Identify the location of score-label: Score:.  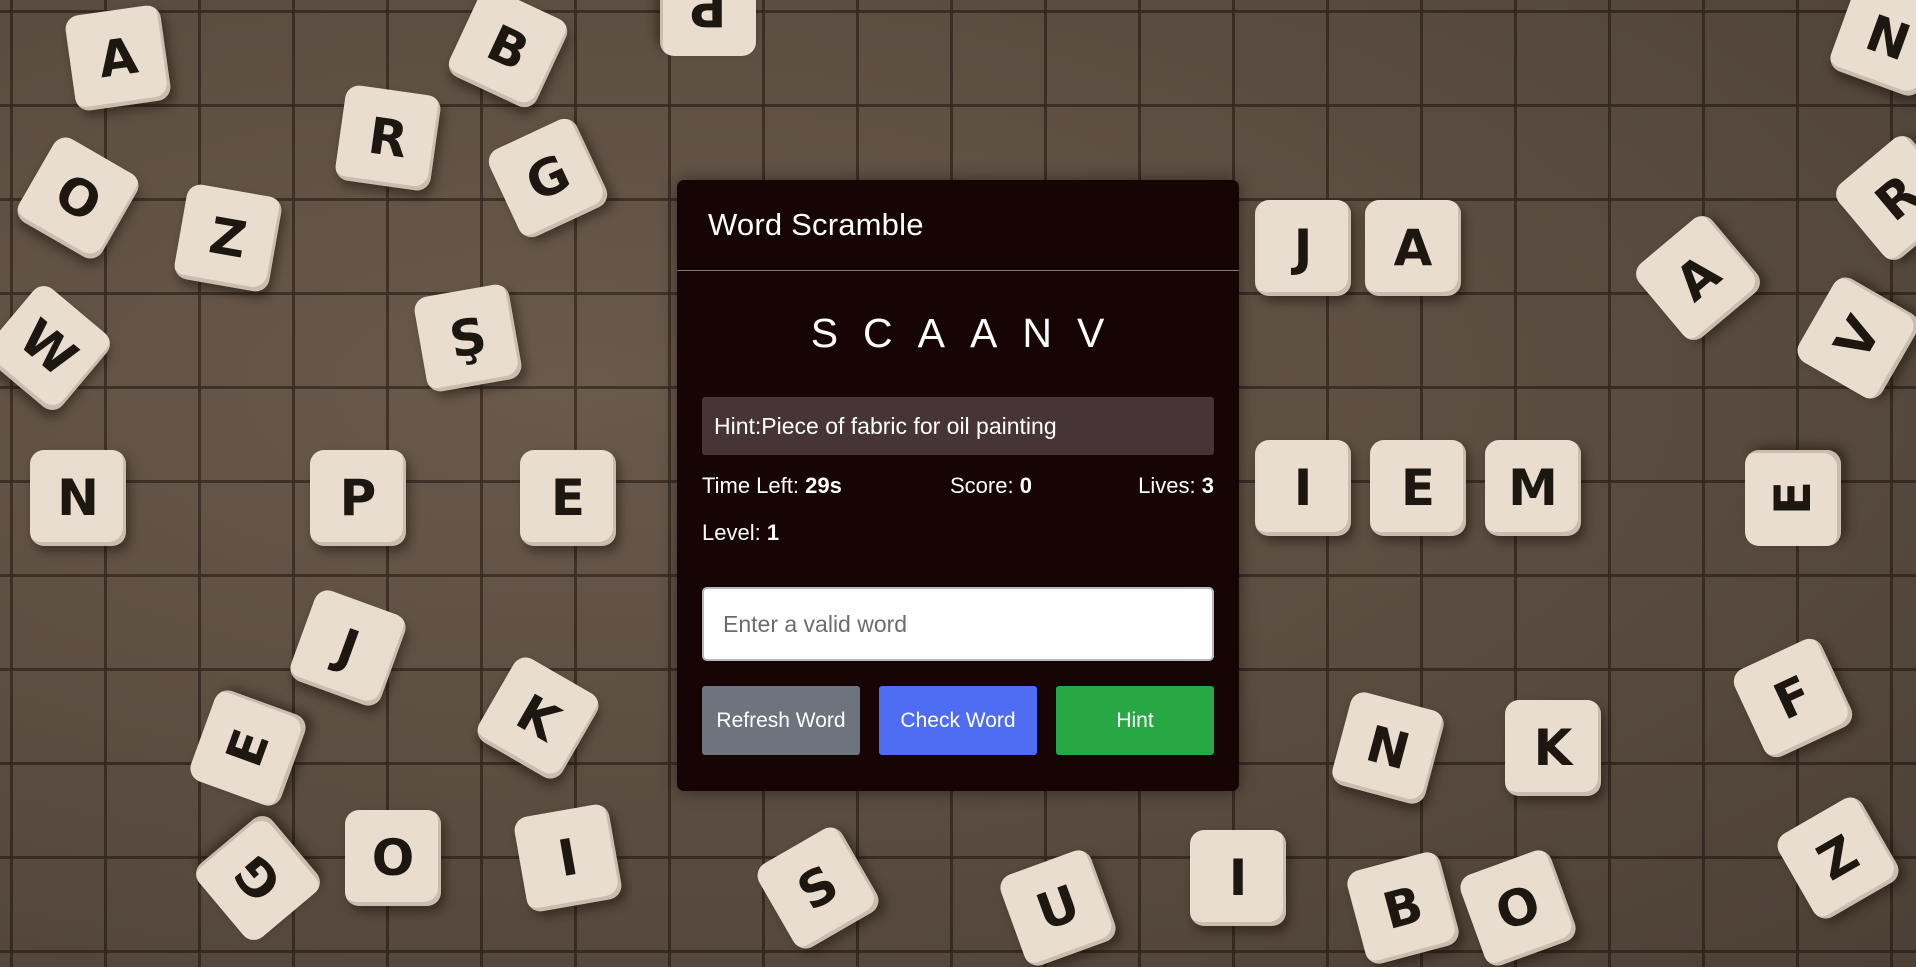
(985, 485).